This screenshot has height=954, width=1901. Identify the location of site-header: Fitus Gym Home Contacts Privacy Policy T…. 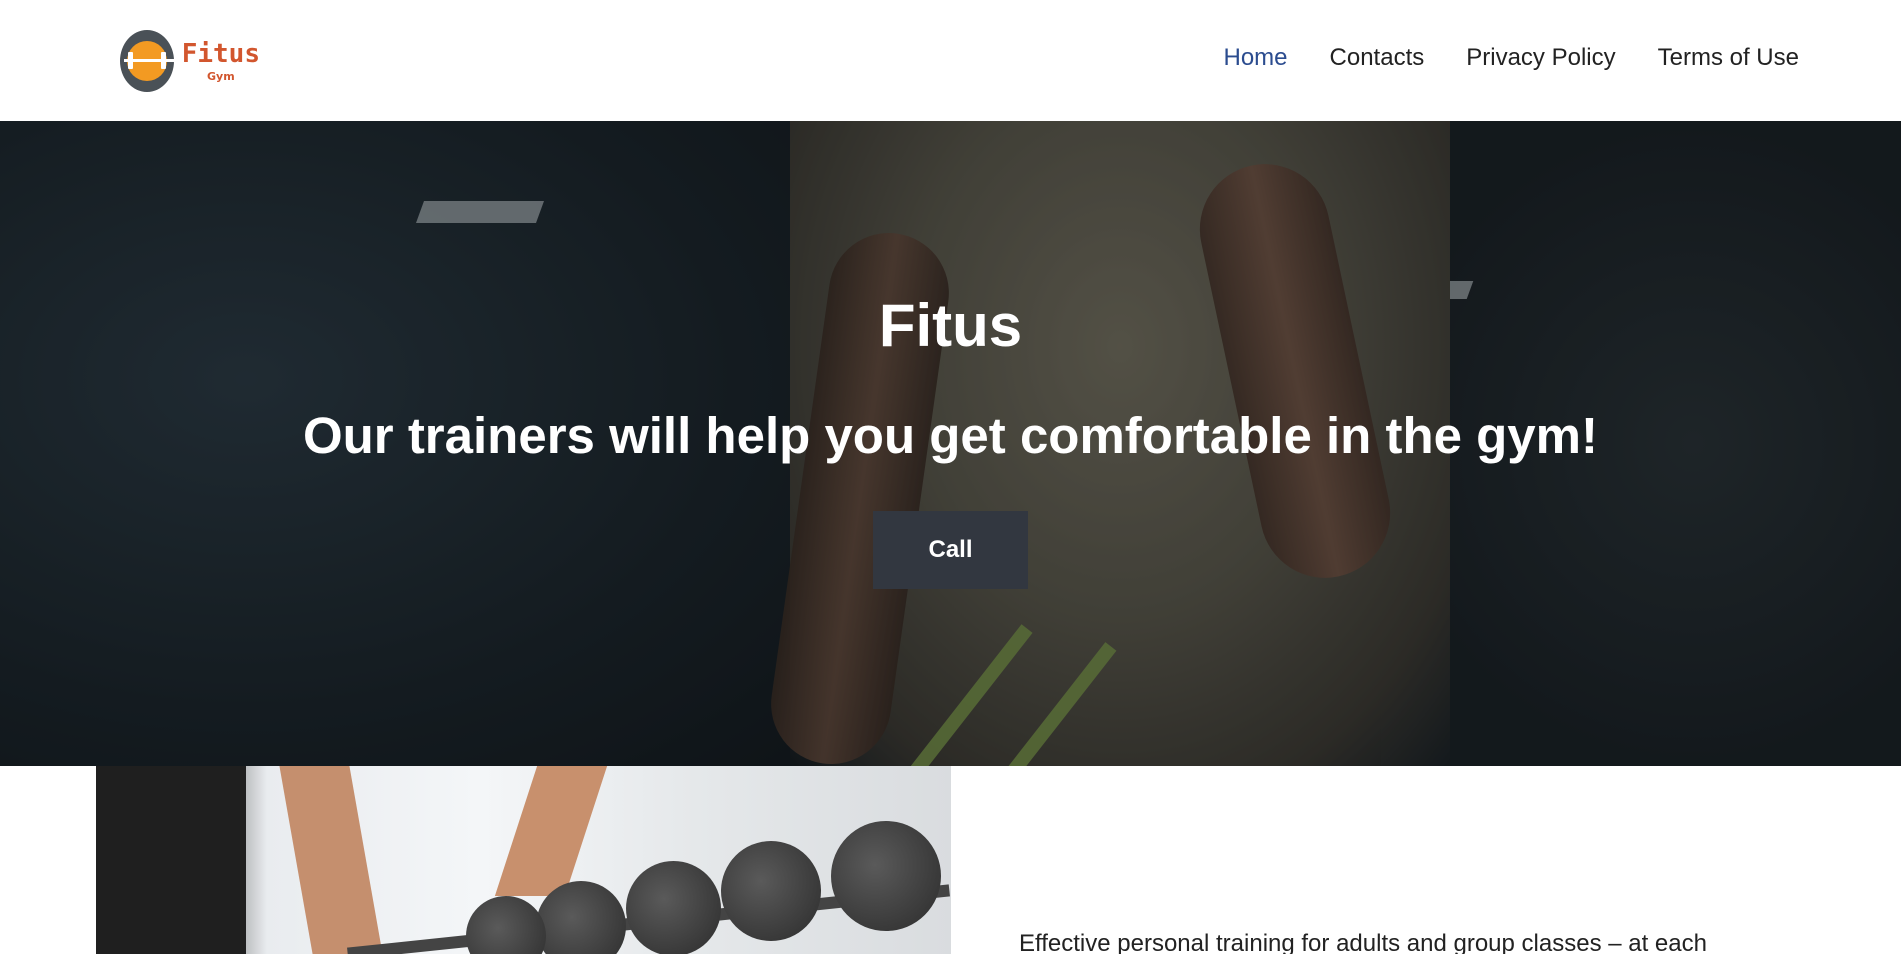
(950, 60).